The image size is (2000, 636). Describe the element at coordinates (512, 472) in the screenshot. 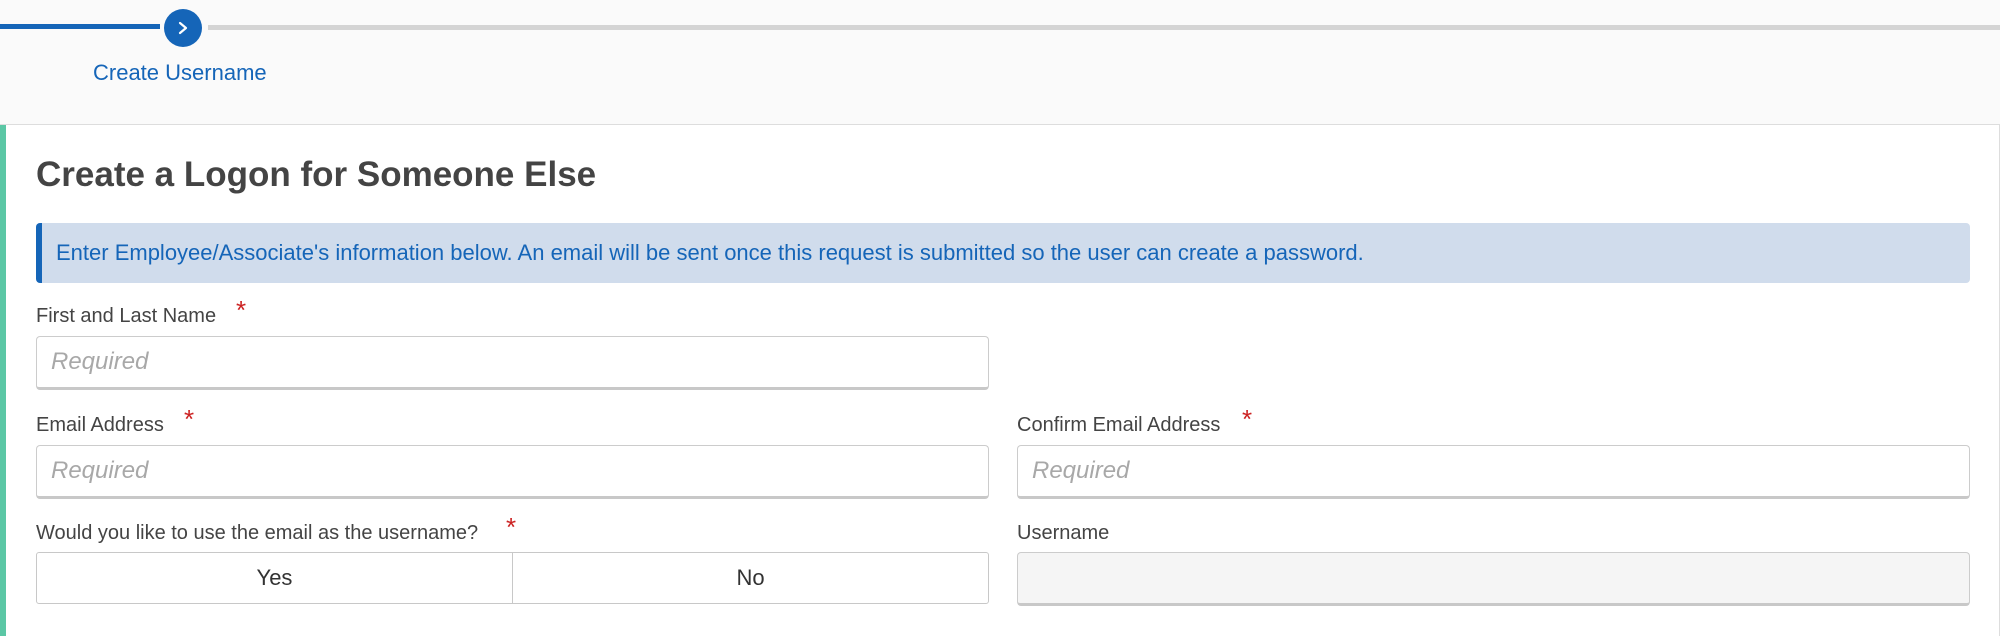

I see `email-input` at that location.